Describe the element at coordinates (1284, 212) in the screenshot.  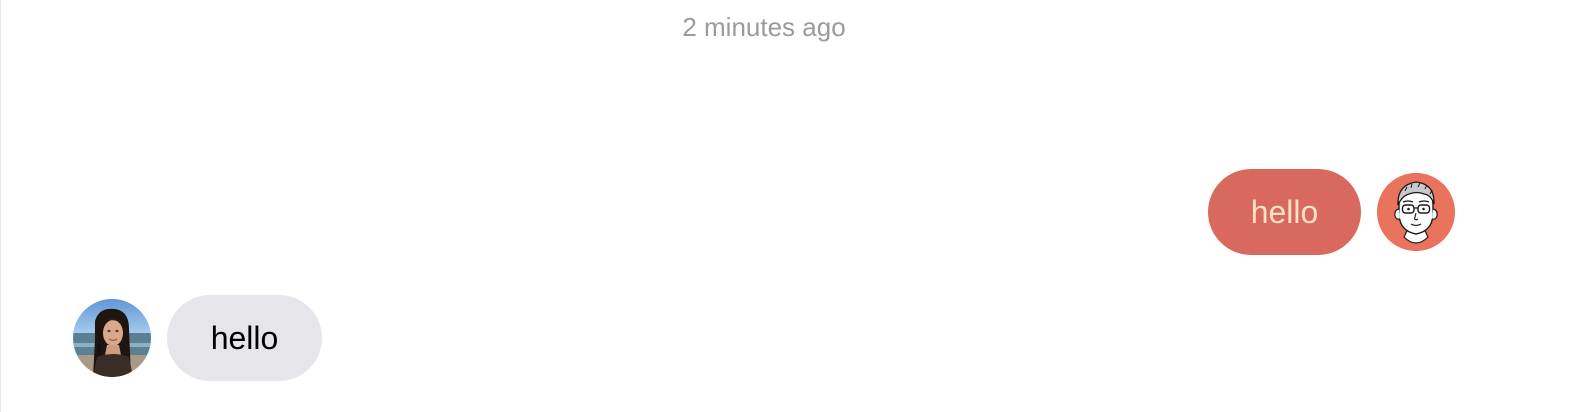
I see `outgoing-message-bubble: hello` at that location.